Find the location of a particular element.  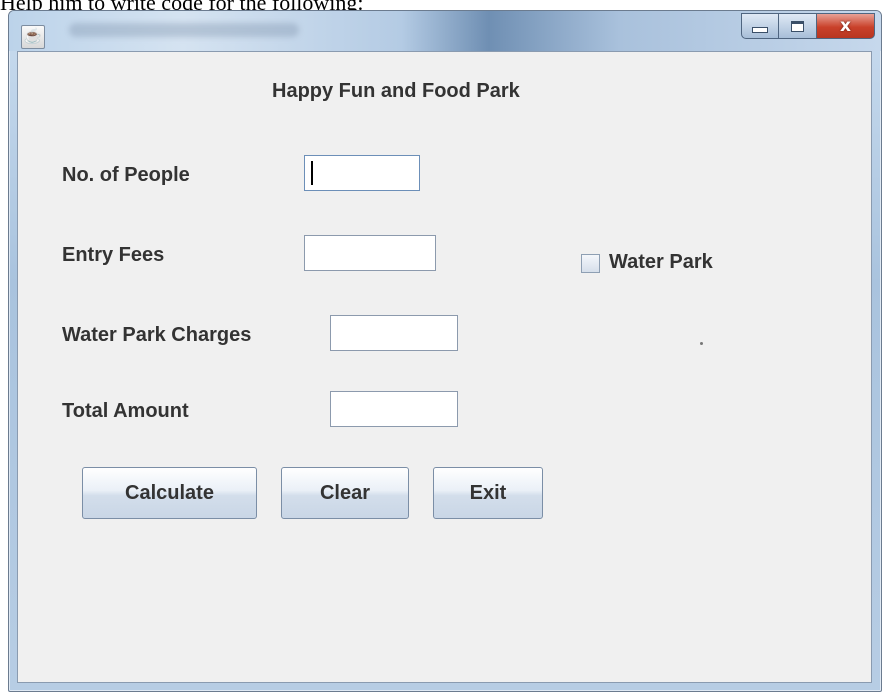

java-cup-icon: ☕ is located at coordinates (33, 37).